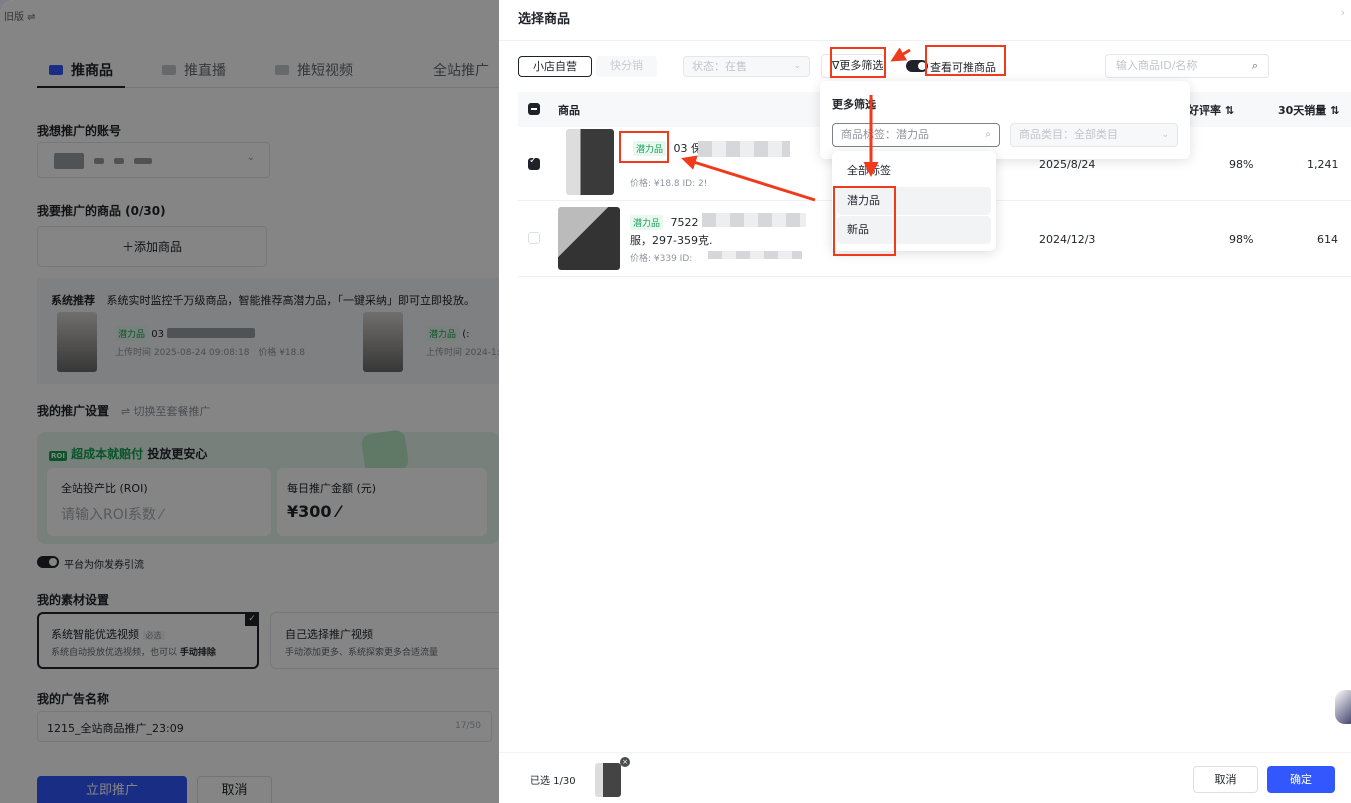  What do you see at coordinates (159, 502) in the screenshot?
I see `roi-input-card: 全站投产比 (ROI) 请输入ROI系数 ⁄` at bounding box center [159, 502].